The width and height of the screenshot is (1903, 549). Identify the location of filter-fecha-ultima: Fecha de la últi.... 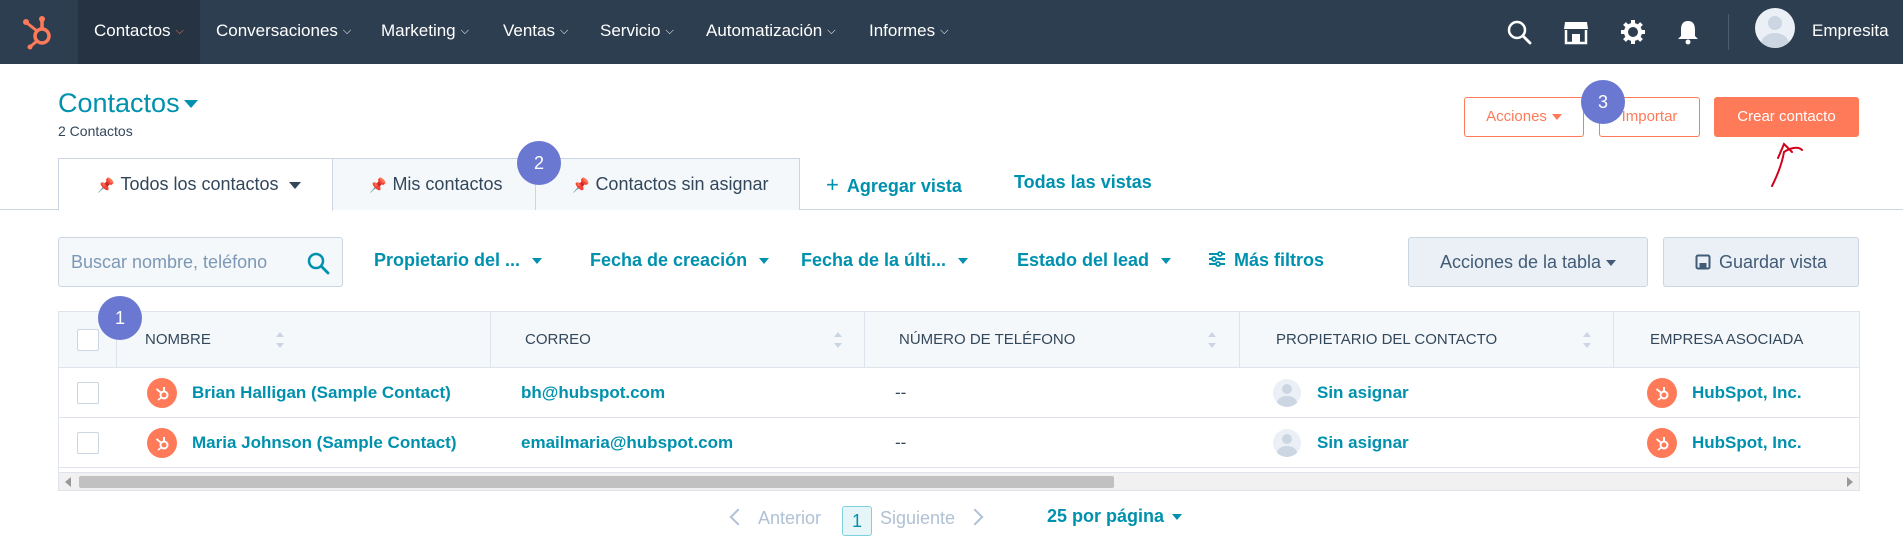
(885, 260).